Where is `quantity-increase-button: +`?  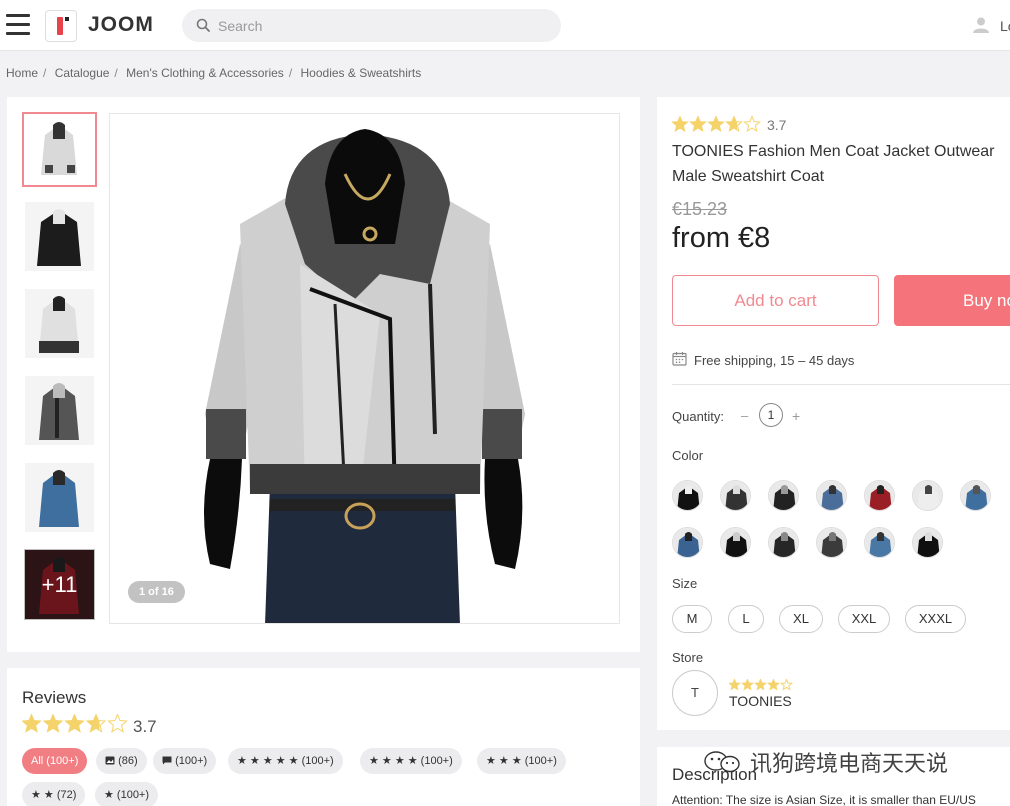
quantity-increase-button: + is located at coordinates (796, 416).